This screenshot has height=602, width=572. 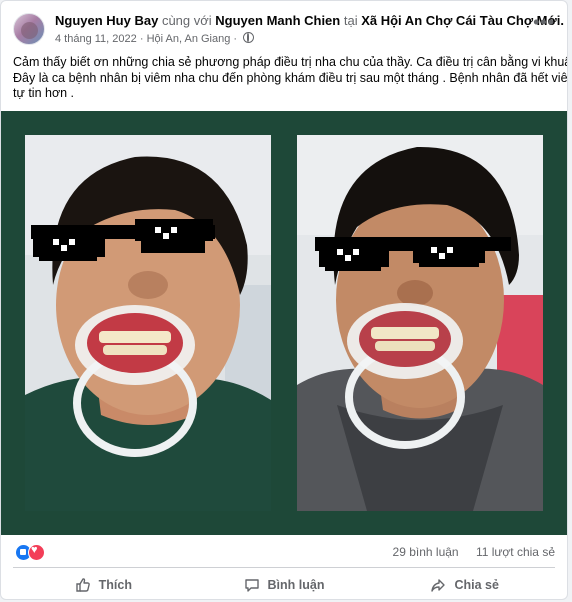 I want to click on comment-icon, so click(x=251, y=585).